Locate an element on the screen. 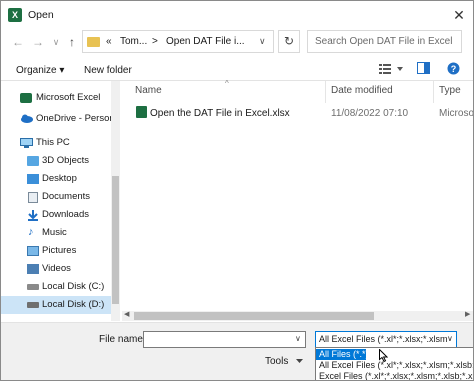 Image resolution: width=474 pixels, height=381 pixels. scroll-right-arrow-icon: ▶ is located at coordinates (467, 314).